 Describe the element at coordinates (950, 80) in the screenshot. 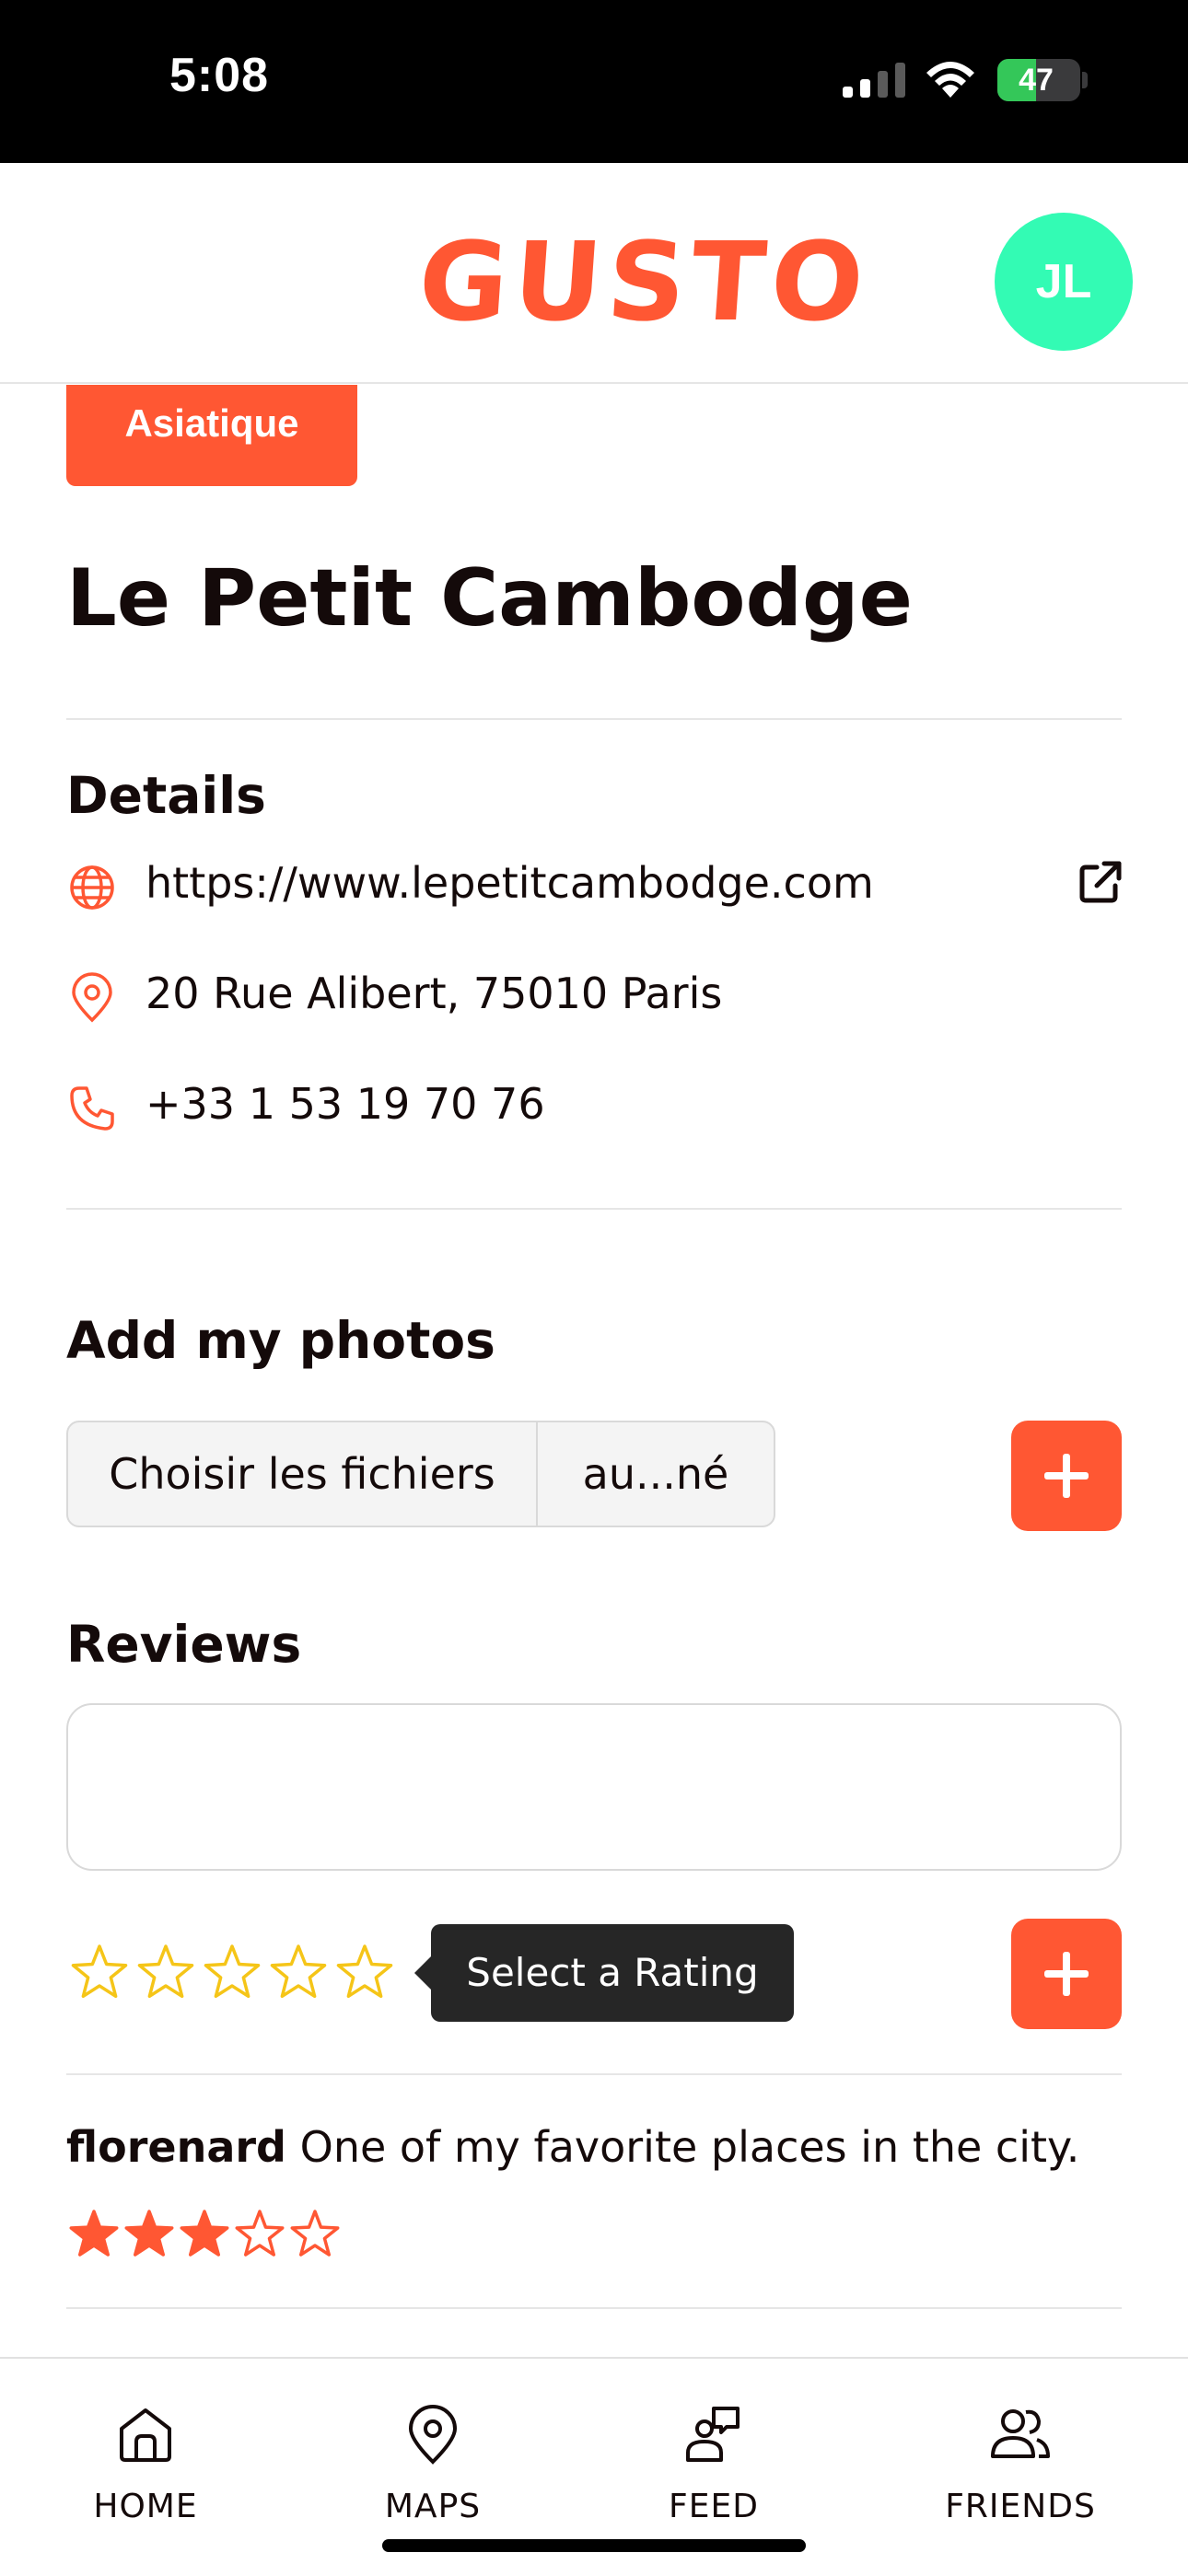

I see `wifi-icon` at that location.